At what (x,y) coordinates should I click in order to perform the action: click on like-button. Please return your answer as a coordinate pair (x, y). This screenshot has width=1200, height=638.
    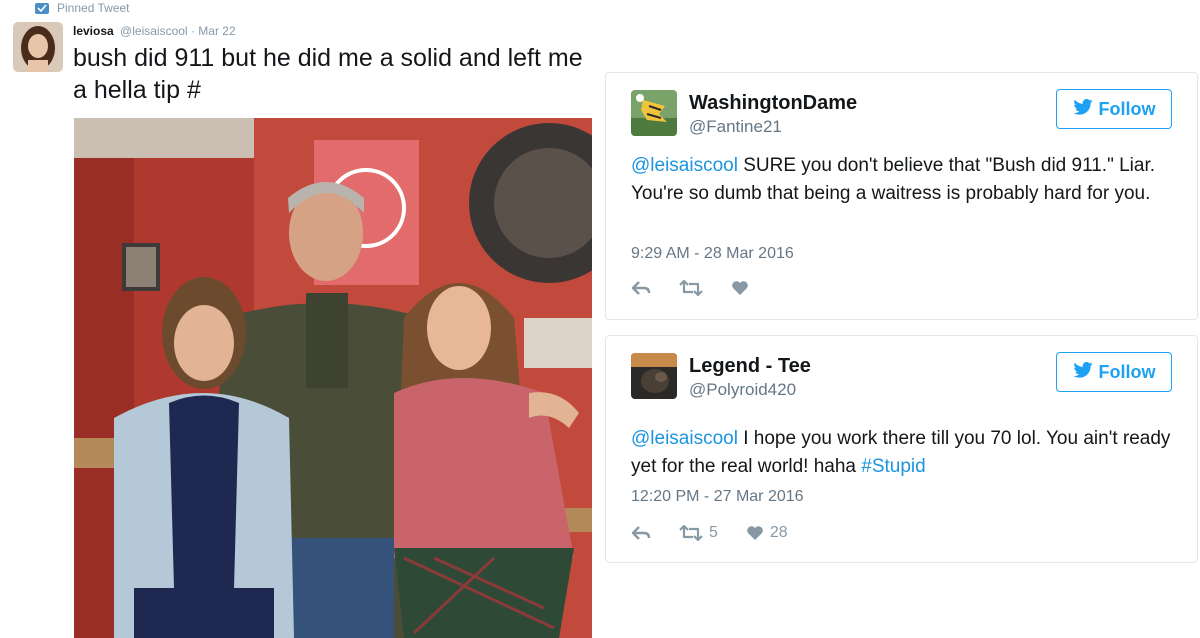
    Looking at the image, I should click on (740, 288).